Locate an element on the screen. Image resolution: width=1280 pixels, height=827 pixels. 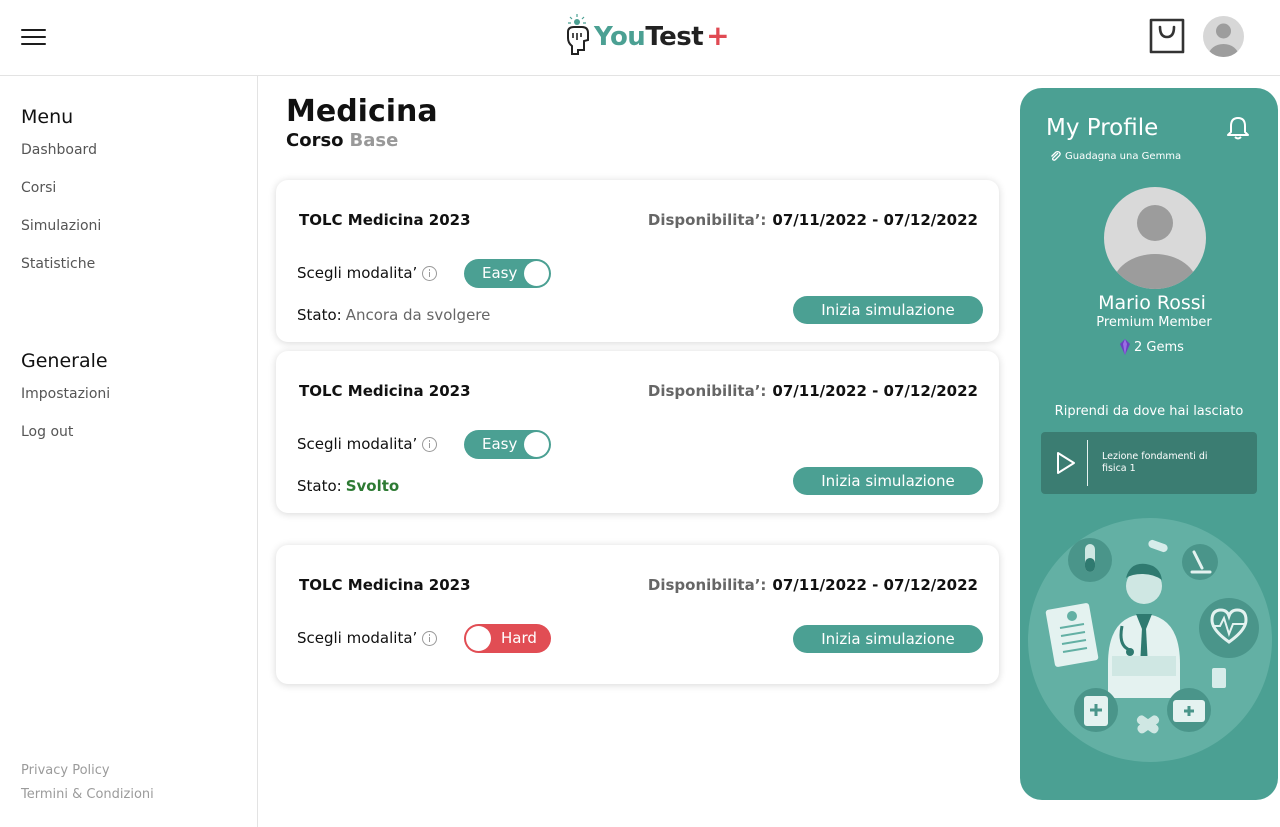
mode-toggle: Hard is located at coordinates (507, 638).